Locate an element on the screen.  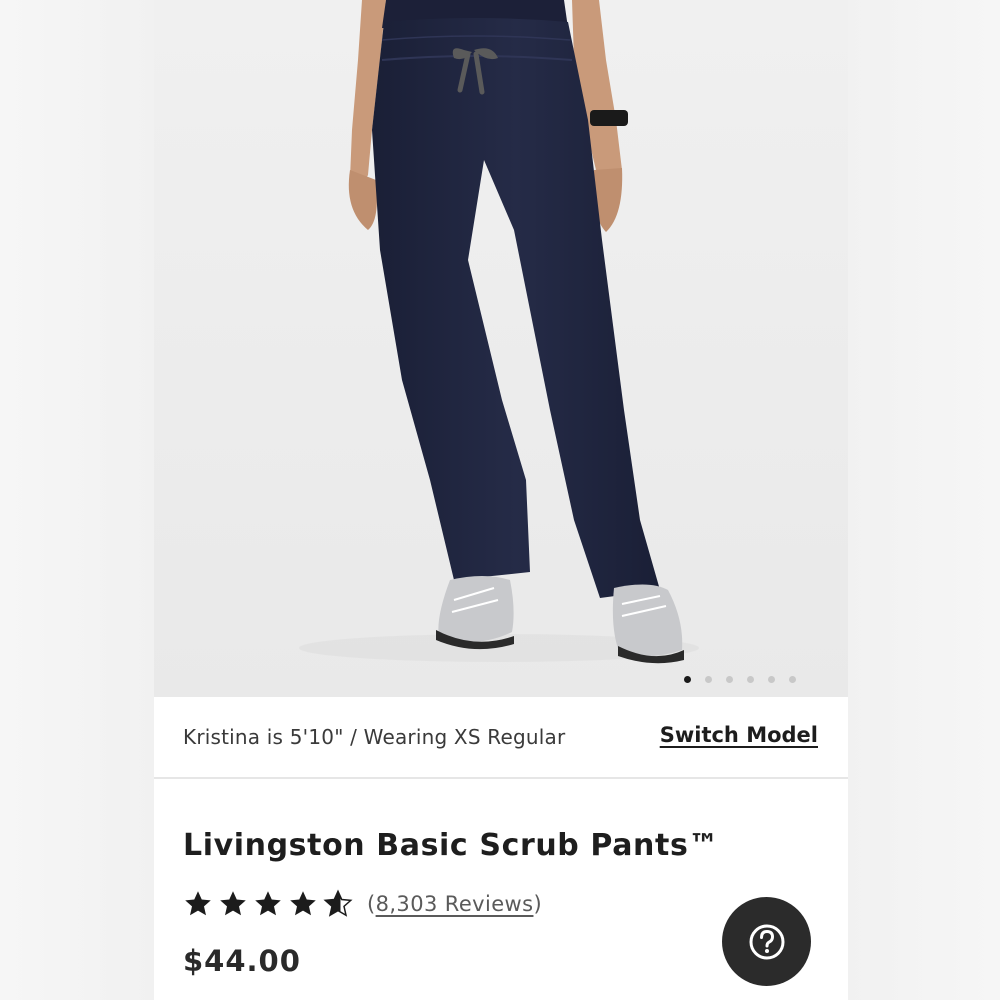
star-rating is located at coordinates (268, 904).